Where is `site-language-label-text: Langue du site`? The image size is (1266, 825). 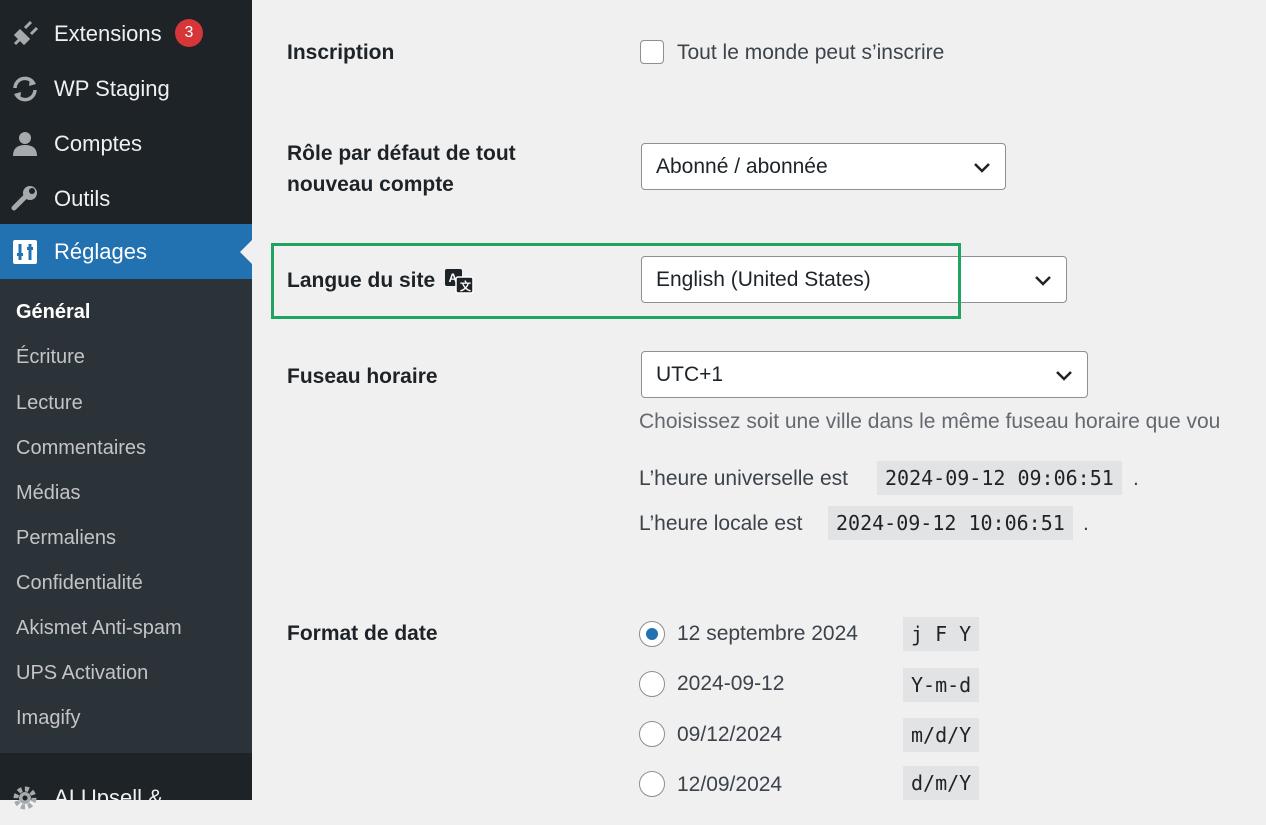 site-language-label-text: Langue du site is located at coordinates (361, 280).